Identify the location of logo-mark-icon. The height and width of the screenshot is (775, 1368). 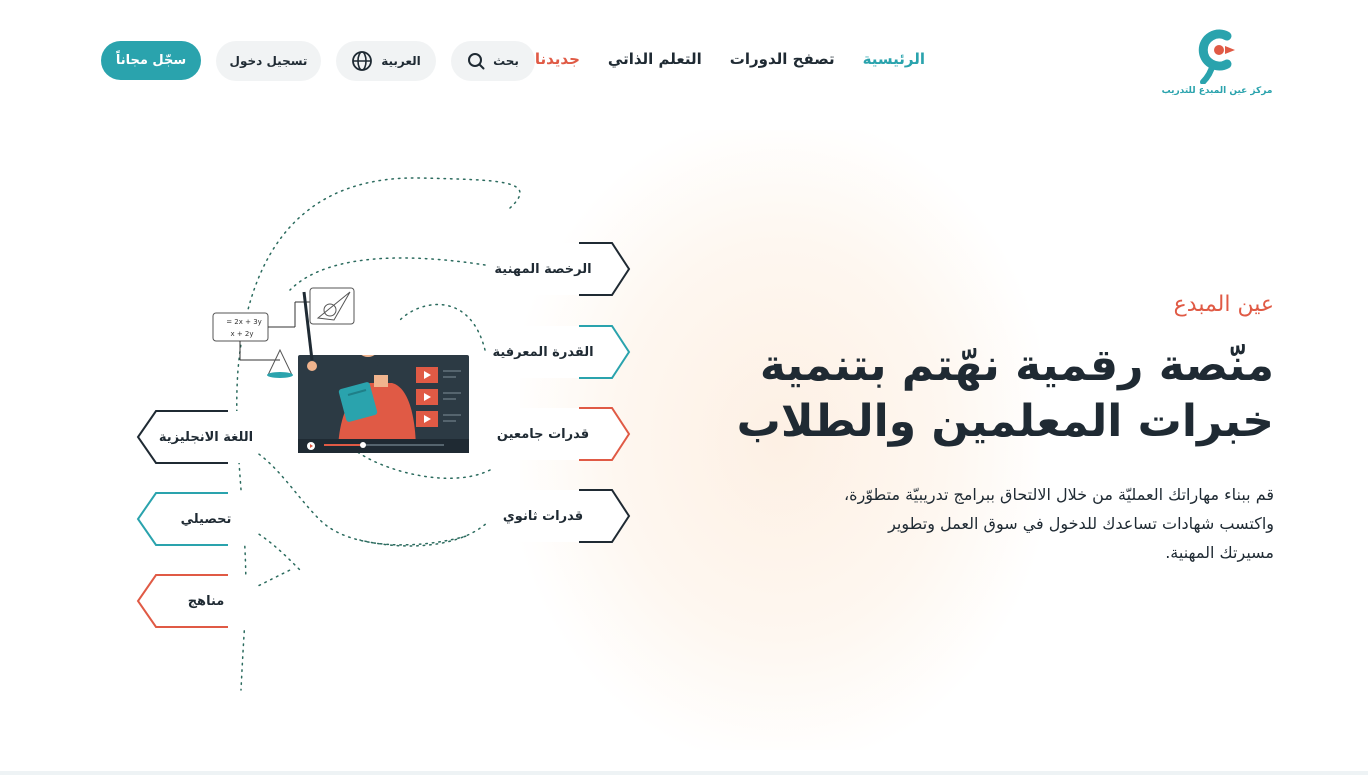
(1216, 56).